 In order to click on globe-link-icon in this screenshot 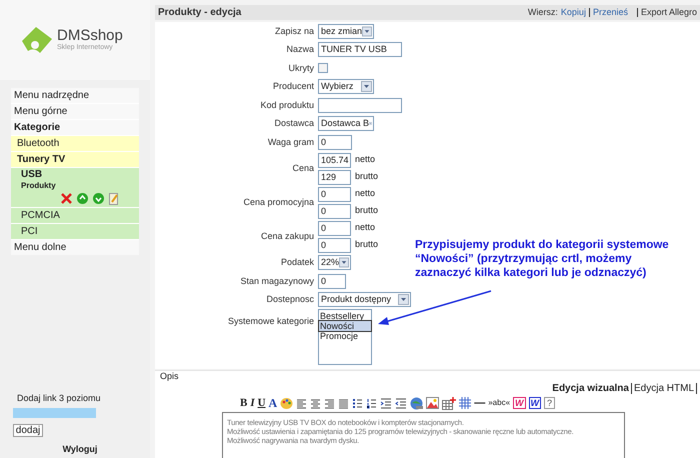, I will do `click(417, 403)`.